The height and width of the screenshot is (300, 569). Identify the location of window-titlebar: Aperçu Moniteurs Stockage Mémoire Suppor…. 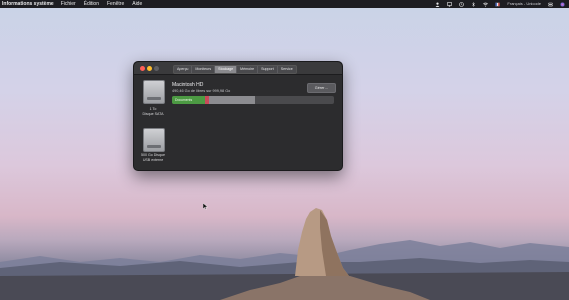
(238, 68).